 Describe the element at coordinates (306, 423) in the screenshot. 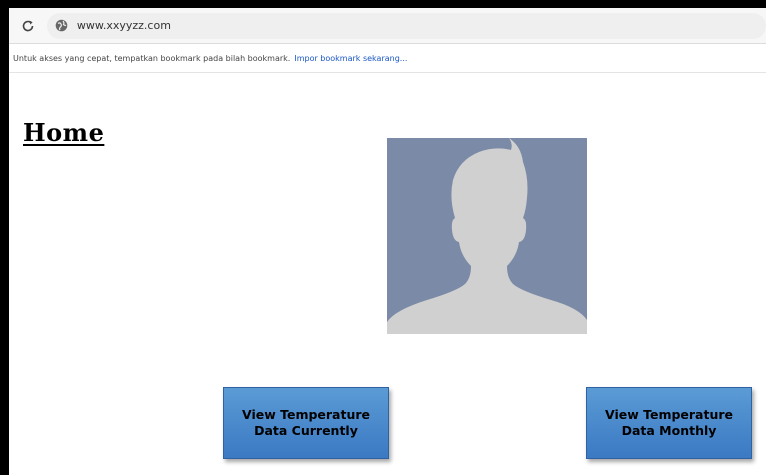

I see `view-temperature-current-button: View Temperature Data Currently` at that location.